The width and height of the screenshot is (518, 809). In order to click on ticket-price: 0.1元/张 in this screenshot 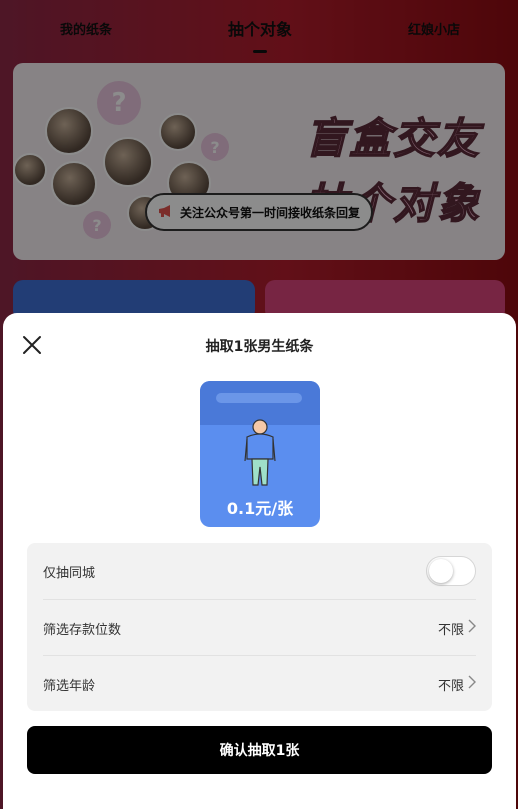, I will do `click(260, 508)`.